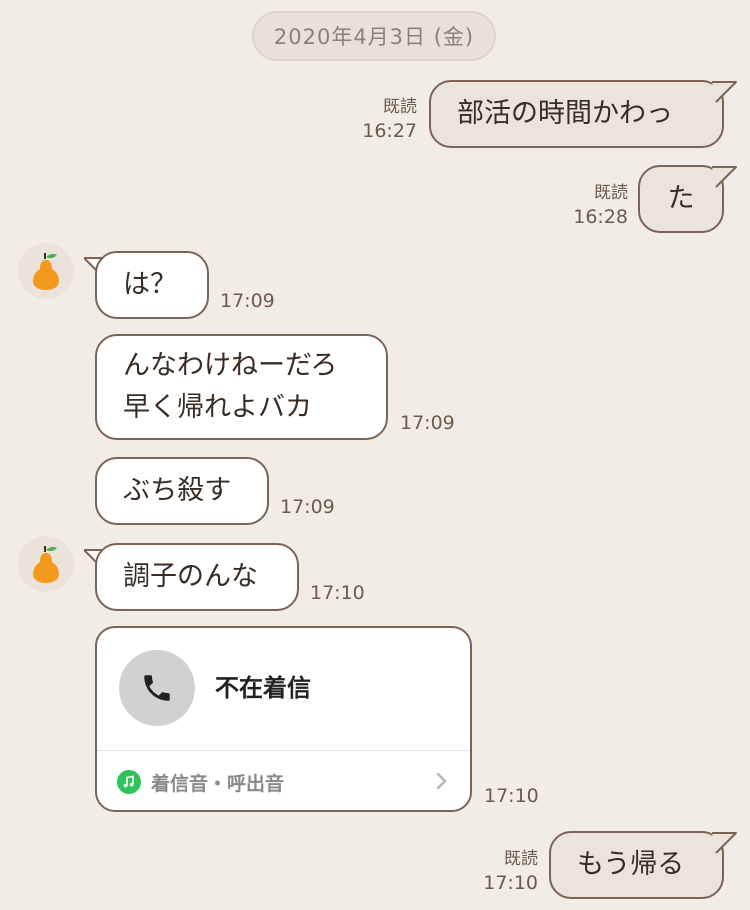  I want to click on message-bubble-outgoing: 部活の時間かわっ, so click(576, 114).